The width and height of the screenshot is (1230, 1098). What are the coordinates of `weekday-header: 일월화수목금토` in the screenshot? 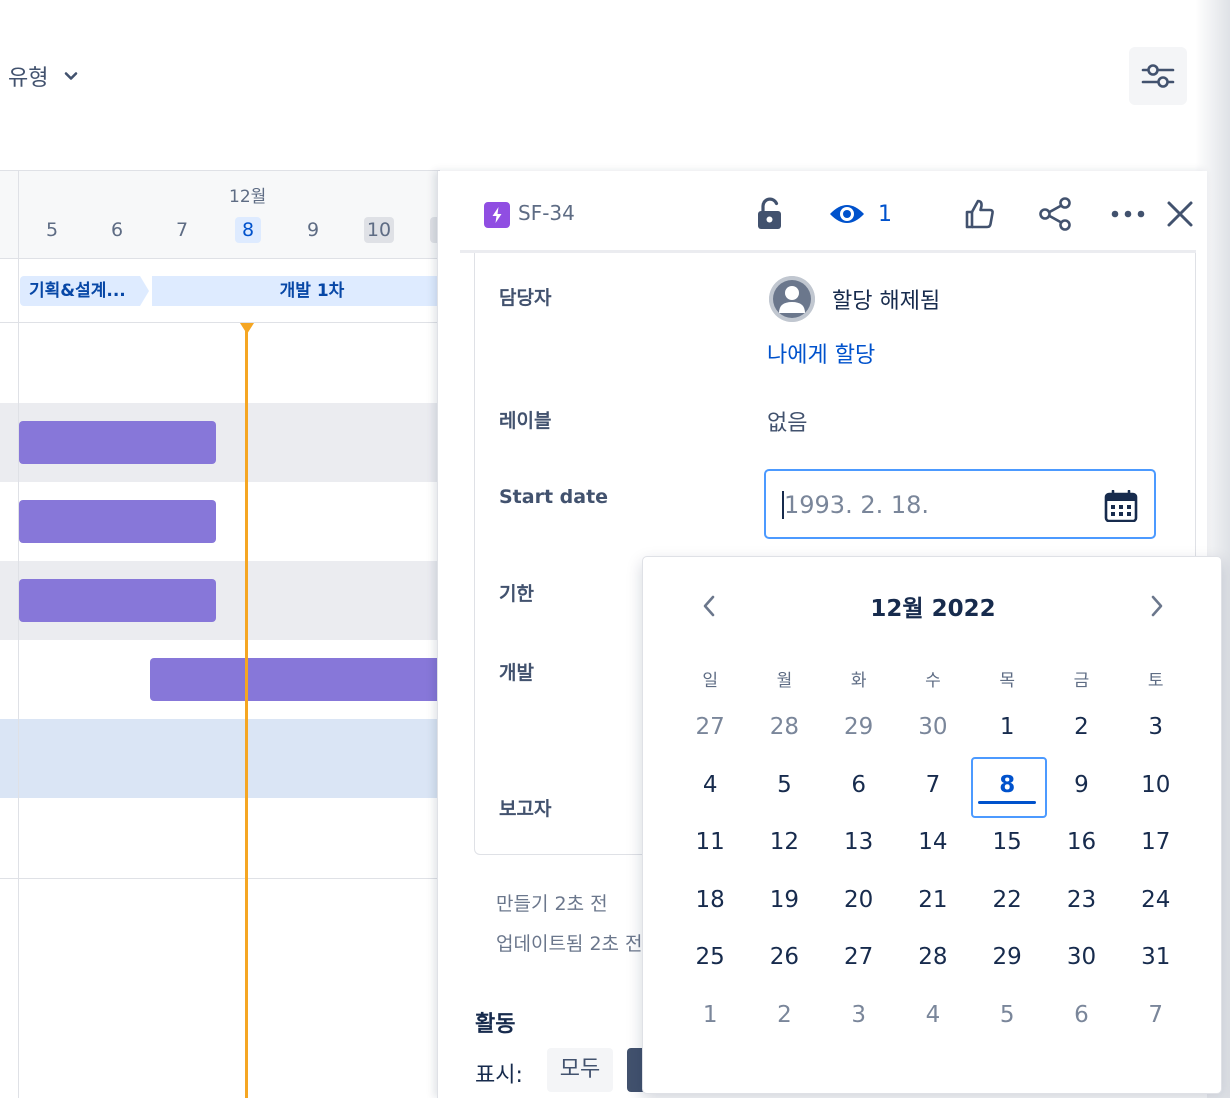 It's located at (933, 681).